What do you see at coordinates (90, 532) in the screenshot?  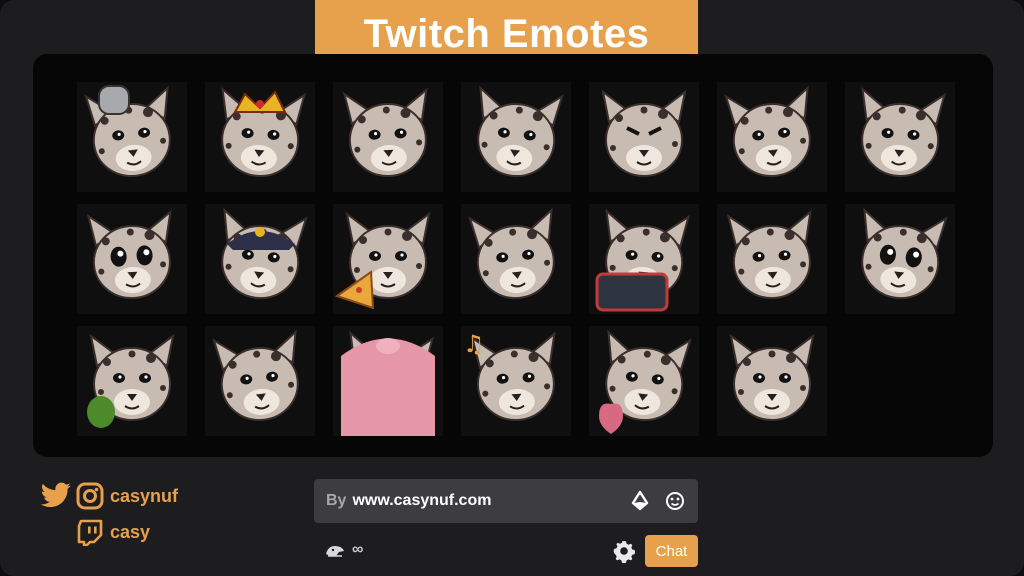 I see `twitch-icon` at bounding box center [90, 532].